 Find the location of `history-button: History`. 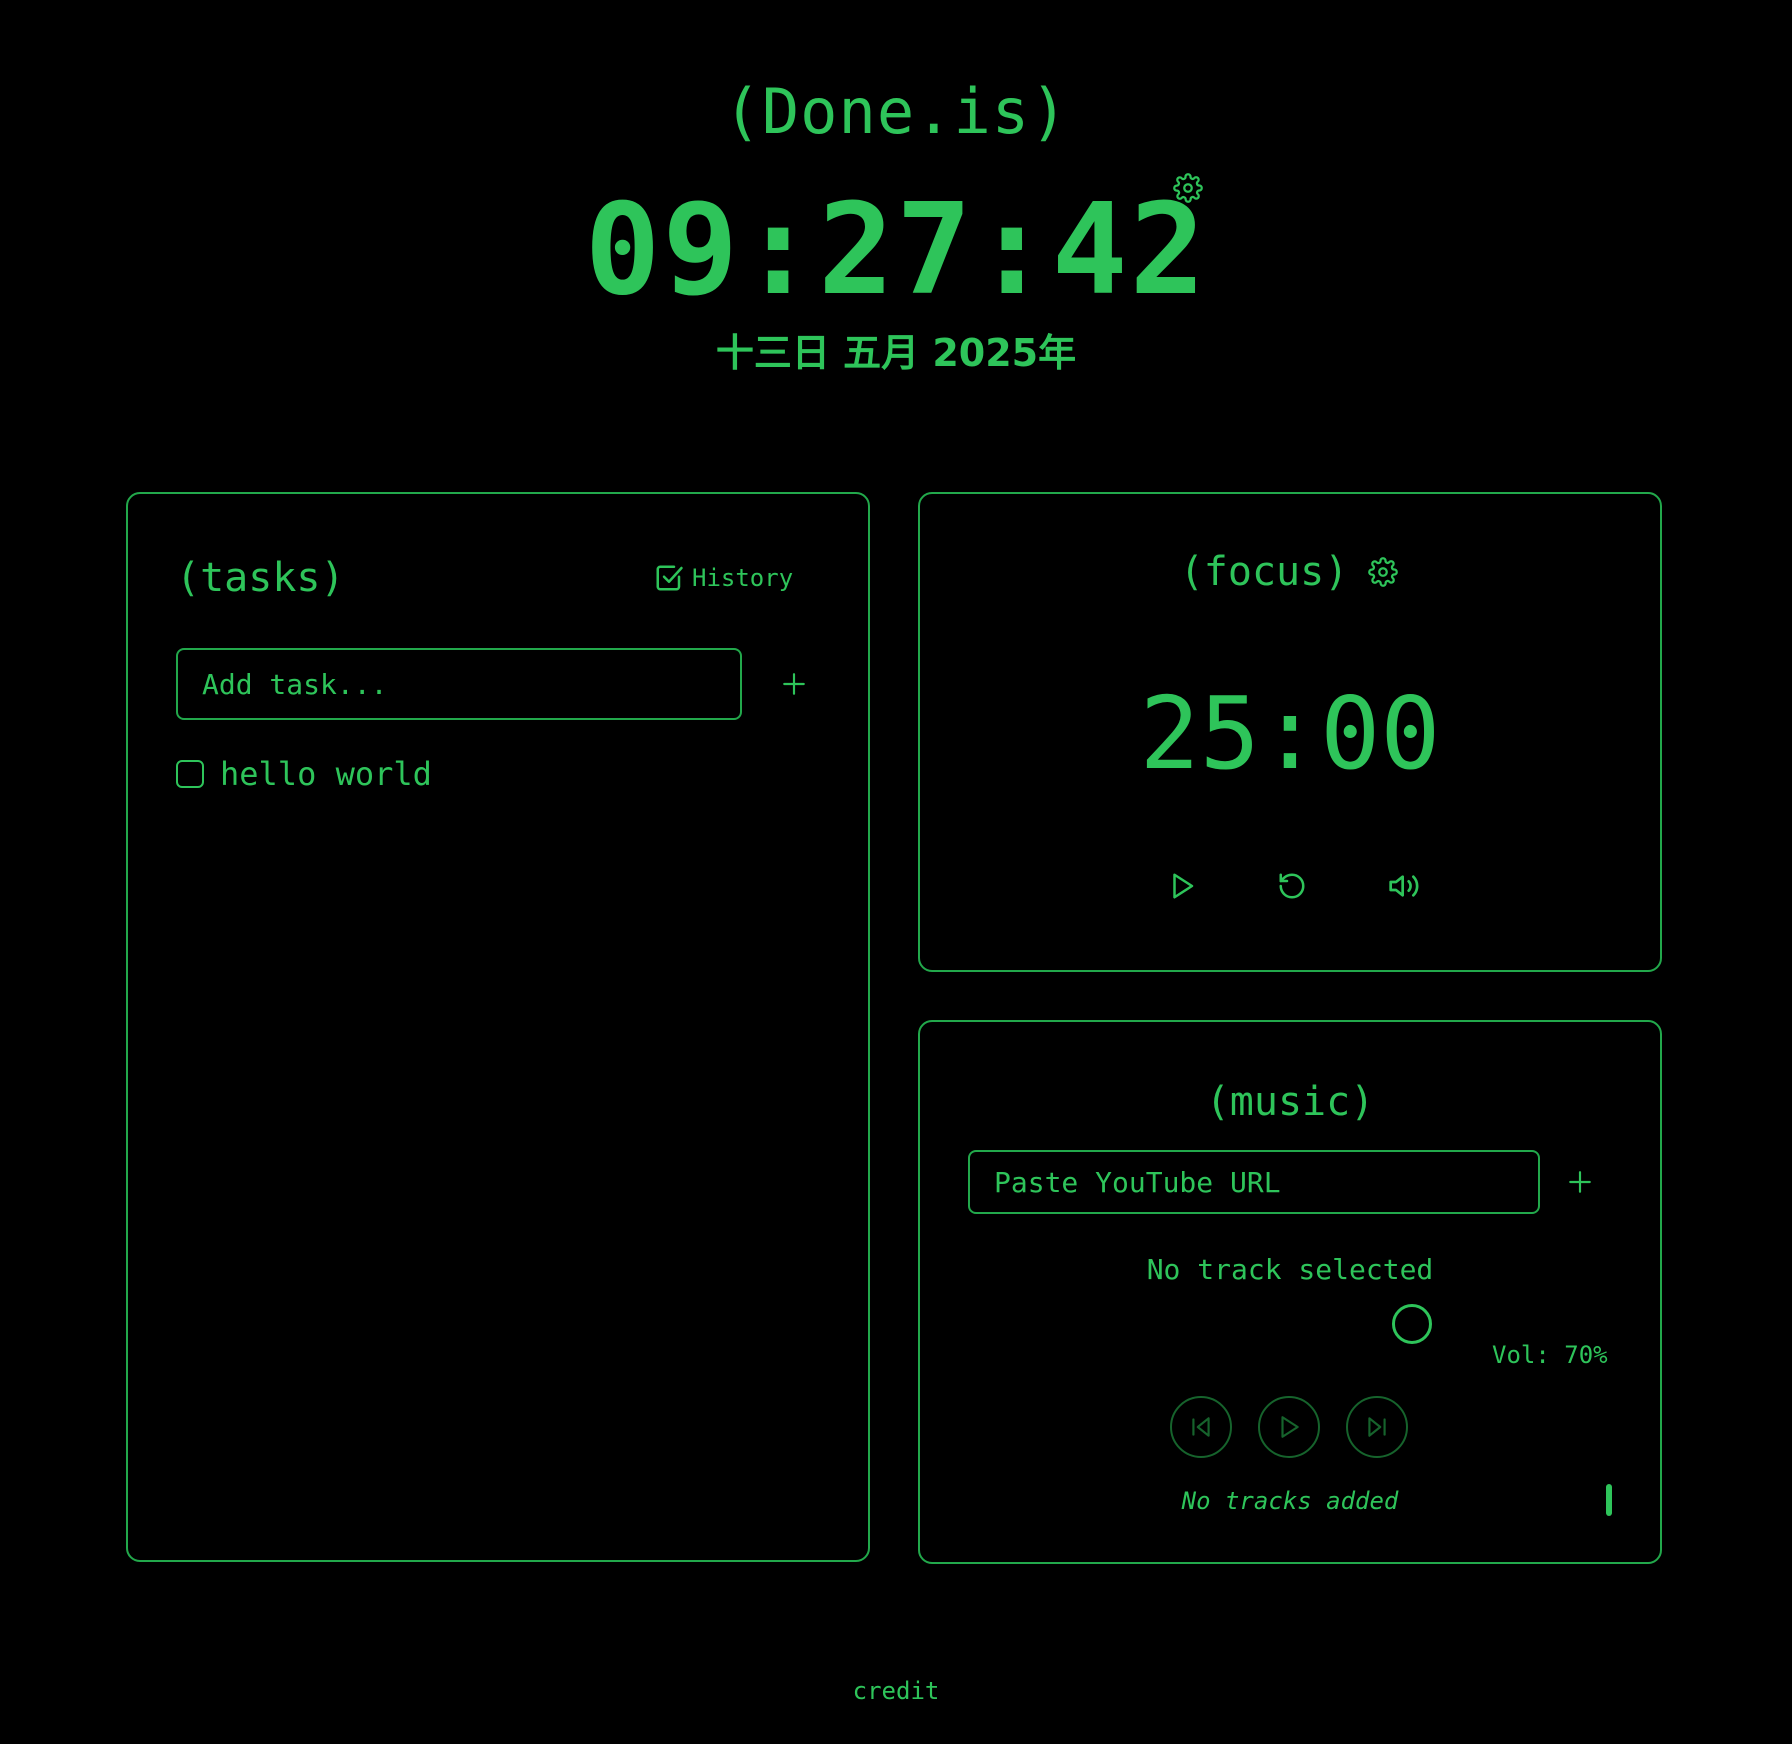

history-button: History is located at coordinates (723, 578).